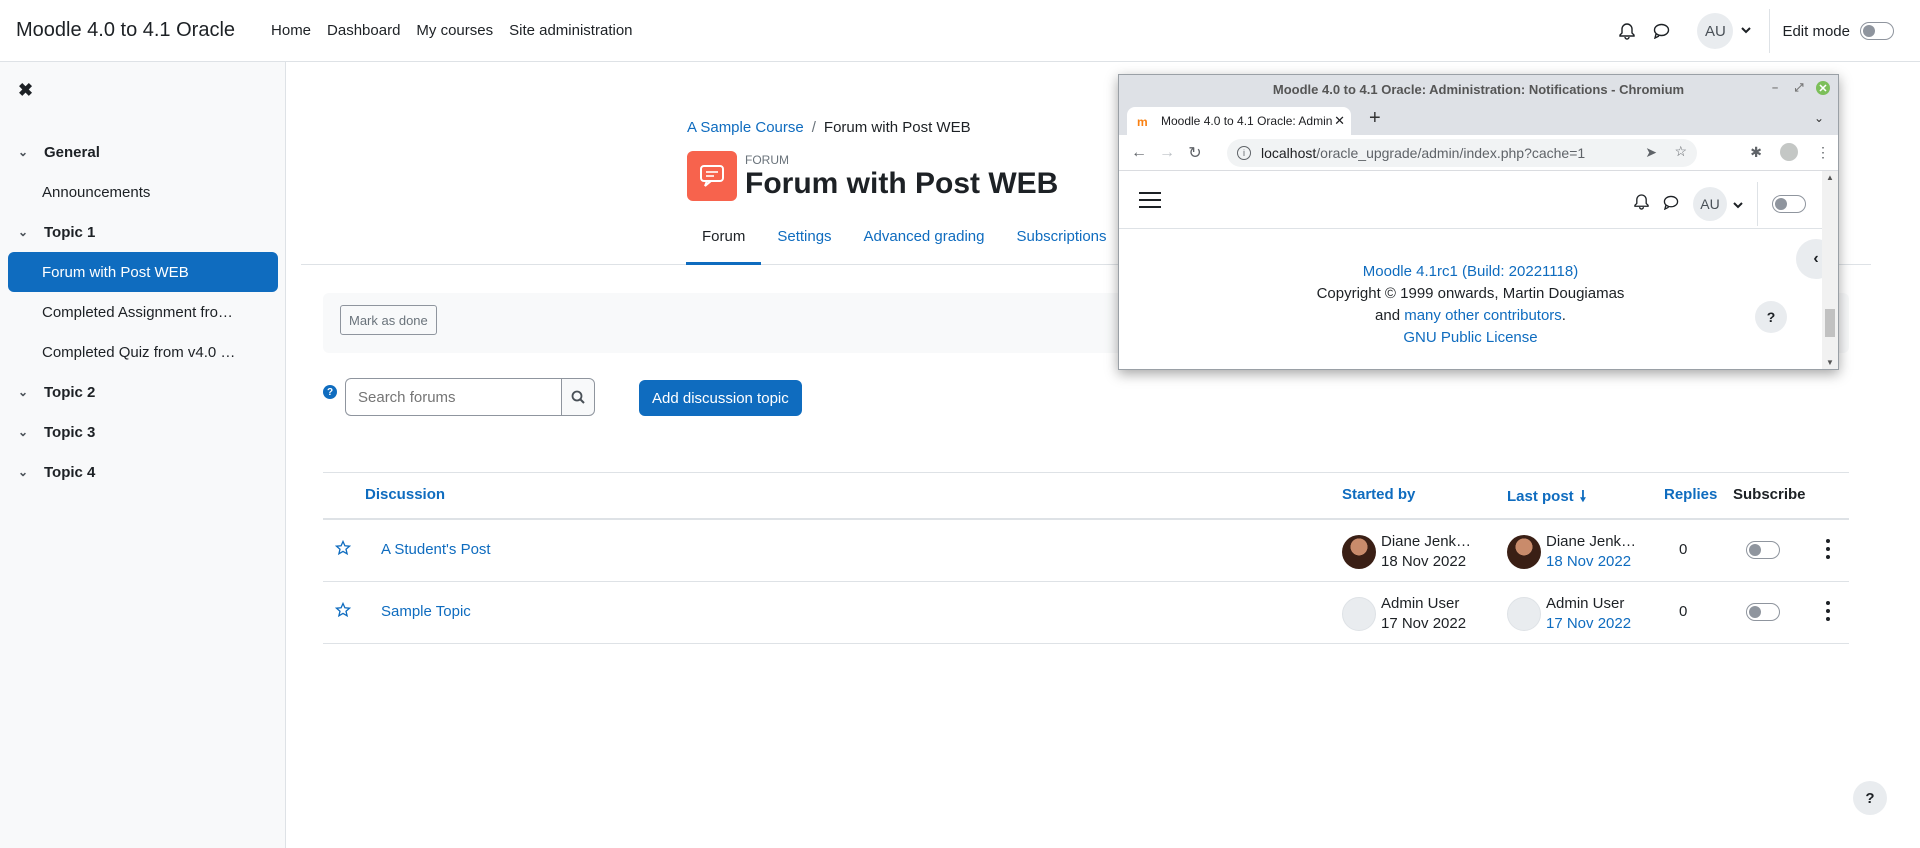  What do you see at coordinates (1478, 119) in the screenshot?
I see `browser-tabstrip: m Moodle 4.0 to 4.1 Oracle: Admin ✕ + ⌄` at bounding box center [1478, 119].